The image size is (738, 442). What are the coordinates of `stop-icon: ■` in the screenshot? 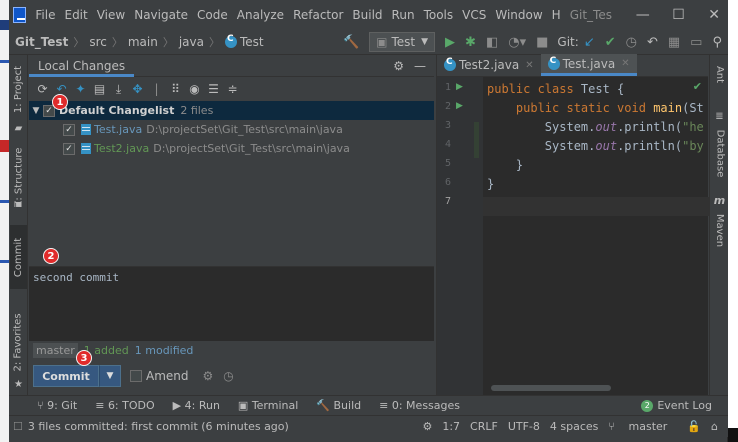 It's located at (542, 42).